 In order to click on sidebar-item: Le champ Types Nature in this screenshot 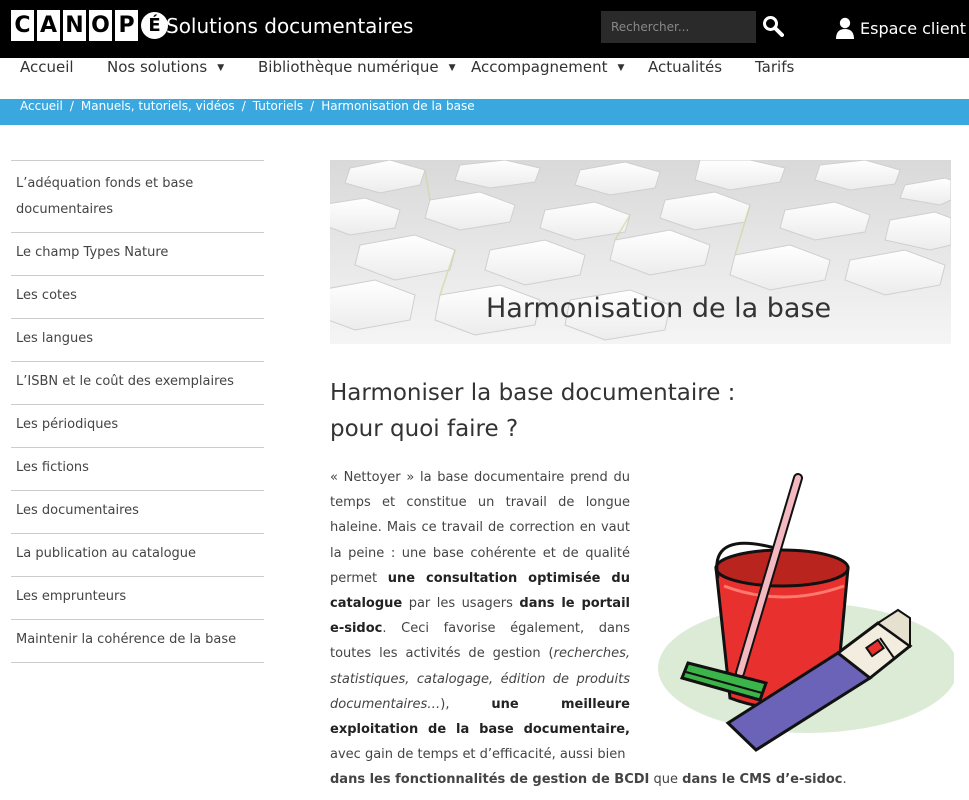, I will do `click(137, 254)`.